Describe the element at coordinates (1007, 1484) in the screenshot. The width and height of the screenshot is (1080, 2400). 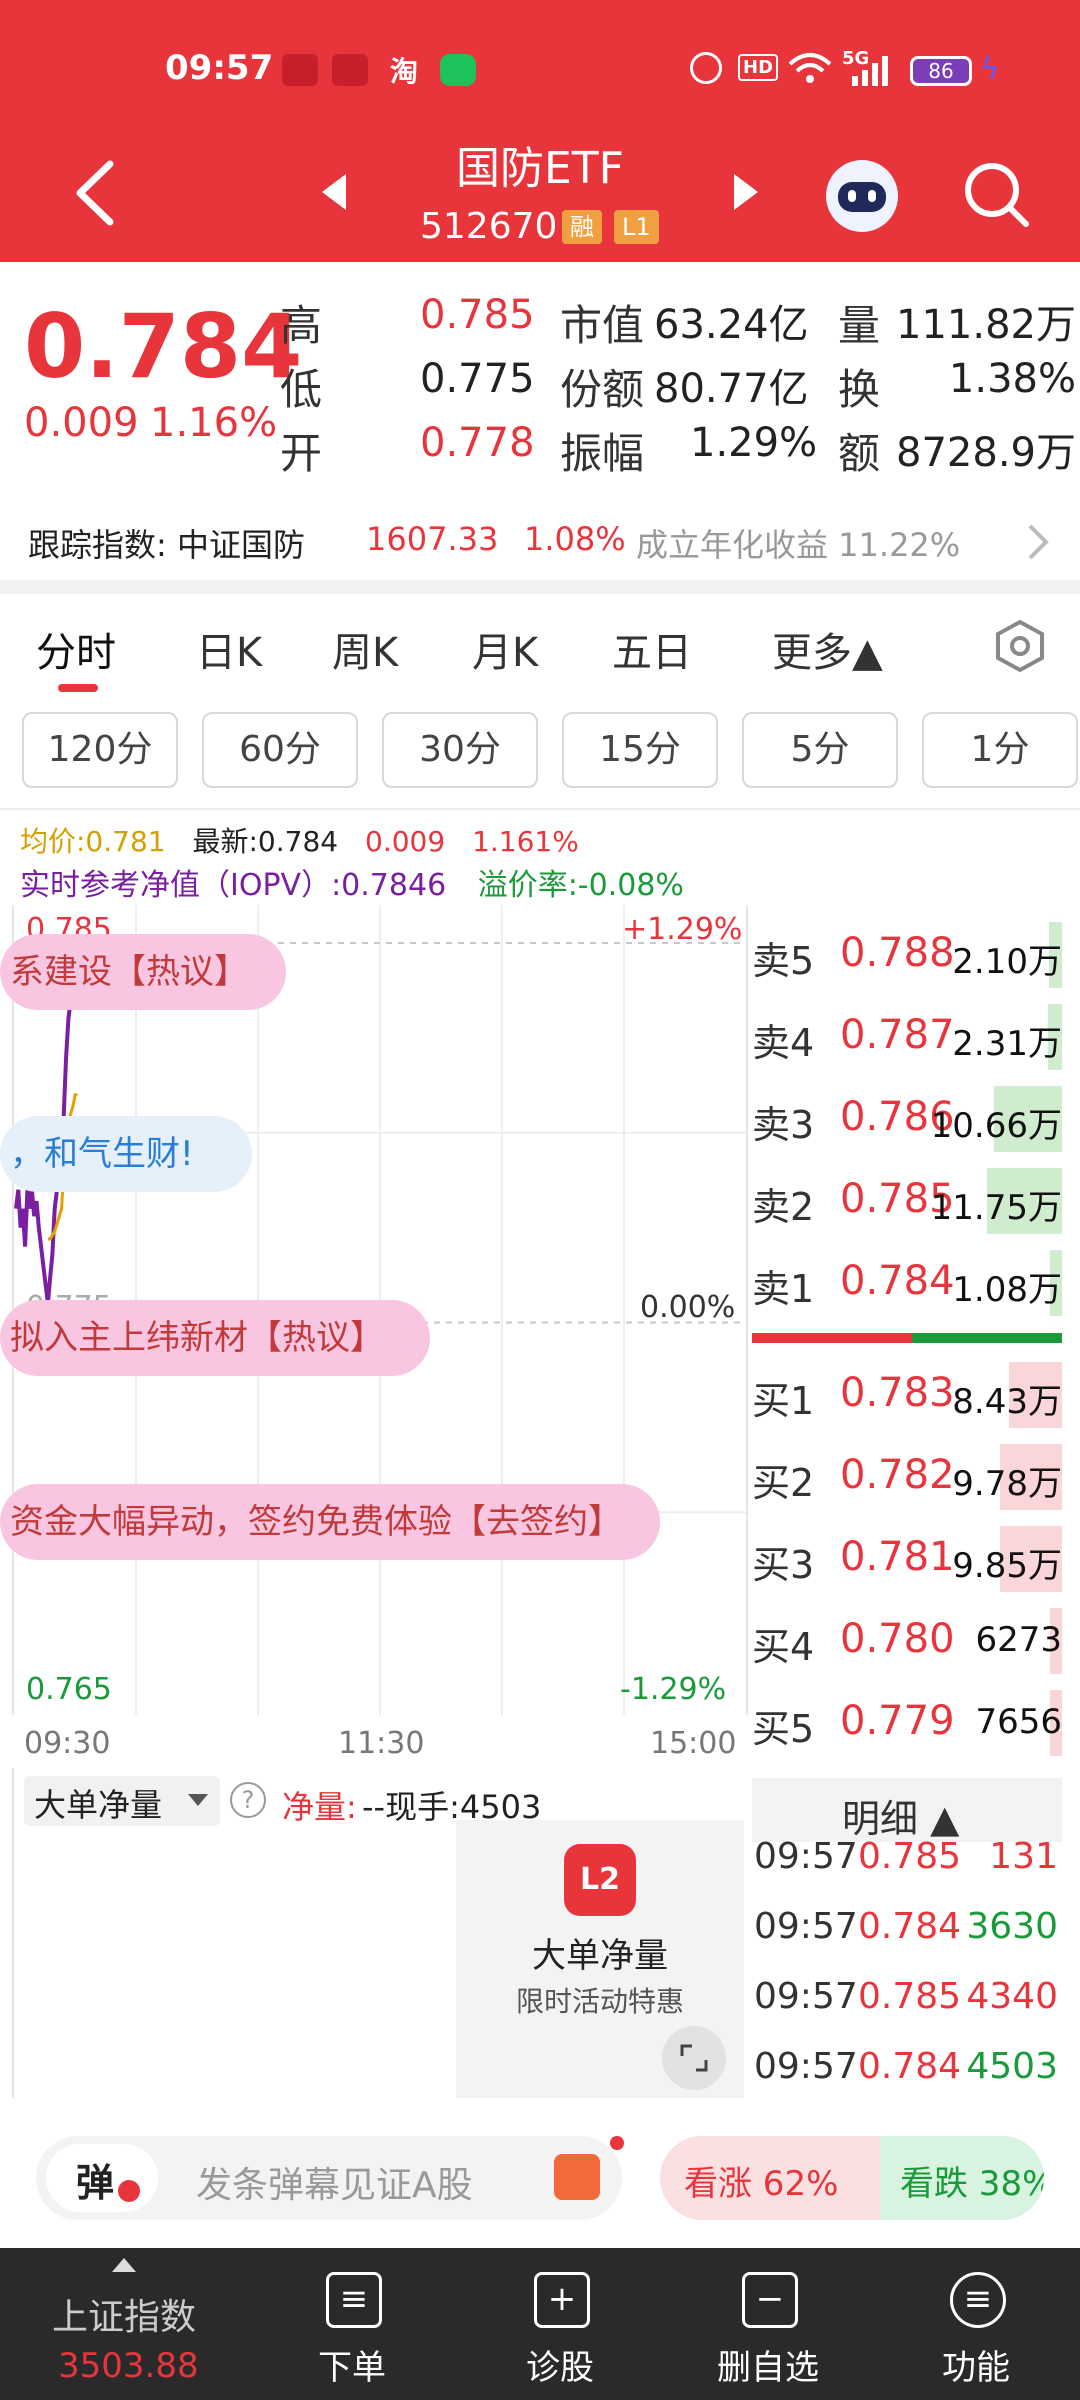
I see `order-volume: 9.78万` at that location.